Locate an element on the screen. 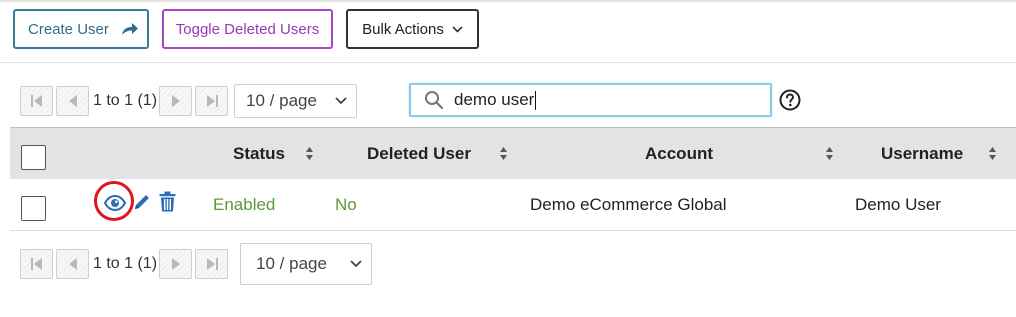 The width and height of the screenshot is (1016, 317). top-shadow is located at coordinates (508, 1).